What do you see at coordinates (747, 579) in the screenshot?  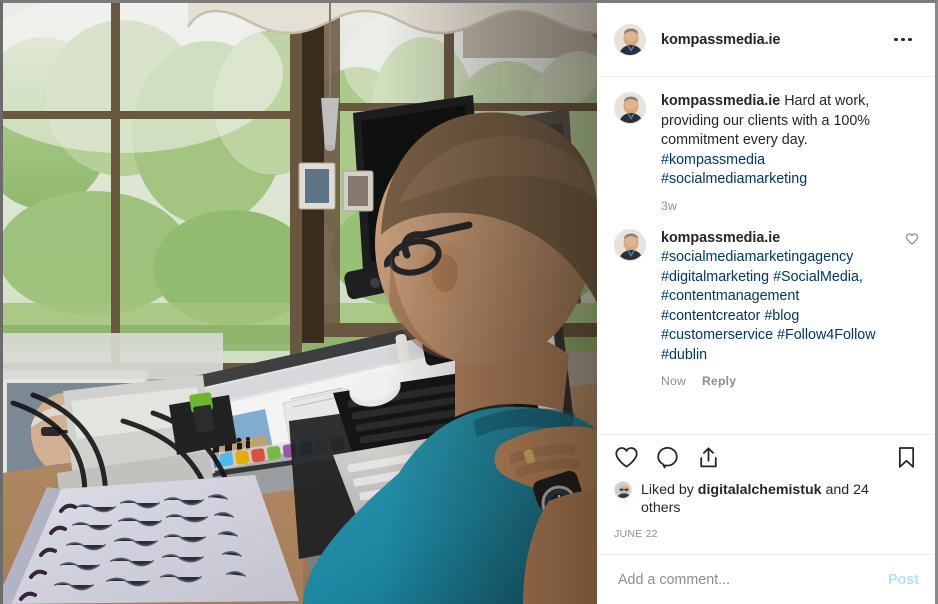 I see `comment-input` at bounding box center [747, 579].